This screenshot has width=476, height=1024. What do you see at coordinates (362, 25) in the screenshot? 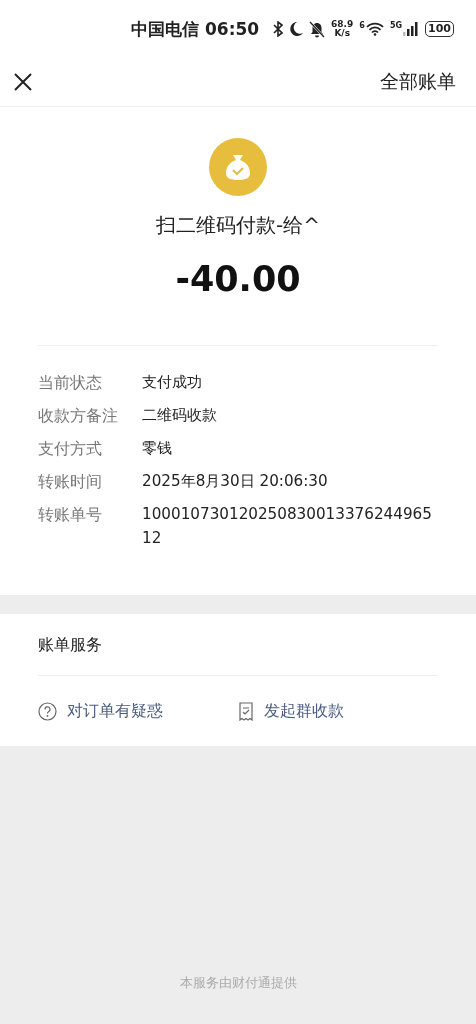
I see `wifi-tag: 6` at bounding box center [362, 25].